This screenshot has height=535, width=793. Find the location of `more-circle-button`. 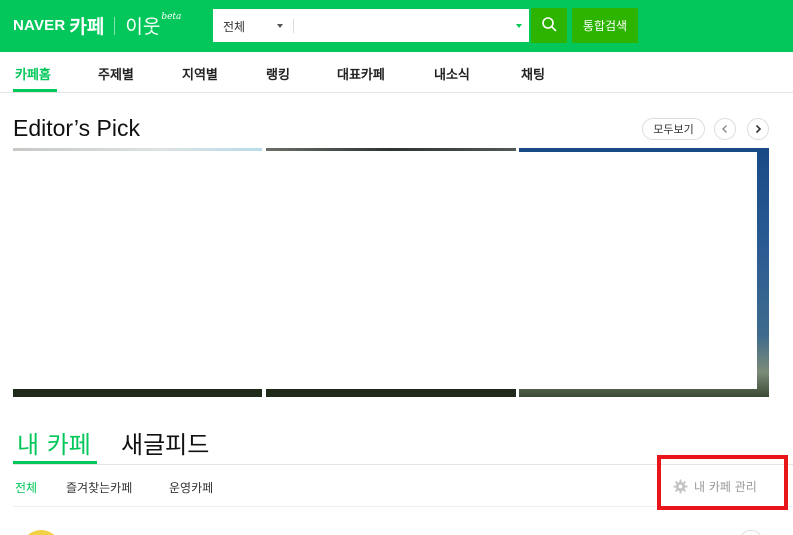

more-circle-button is located at coordinates (751, 532).